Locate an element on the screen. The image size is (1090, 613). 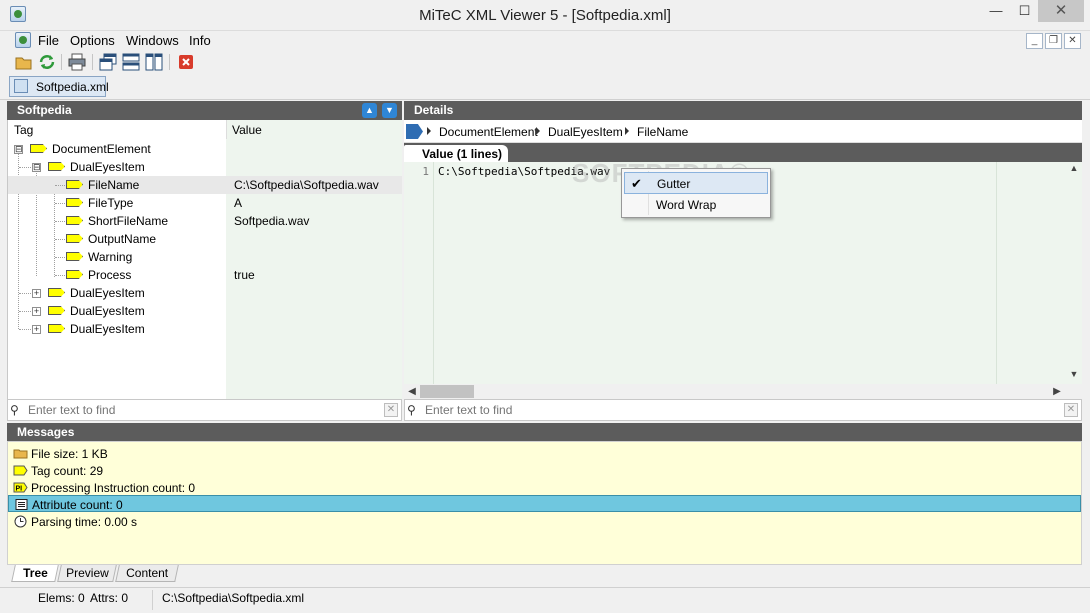
scroll-right-icon: ▶ is located at coordinates (1057, 391).